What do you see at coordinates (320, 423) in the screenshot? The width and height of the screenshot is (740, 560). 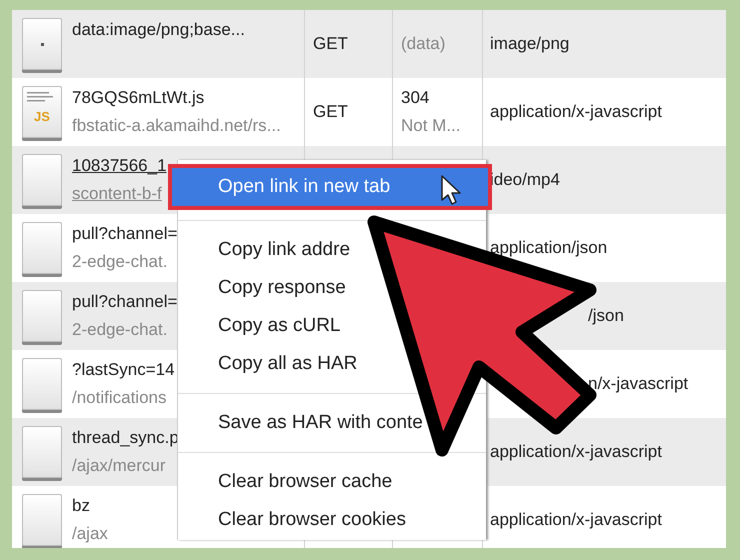 I see `menu-item: Save as HAR with conte` at bounding box center [320, 423].